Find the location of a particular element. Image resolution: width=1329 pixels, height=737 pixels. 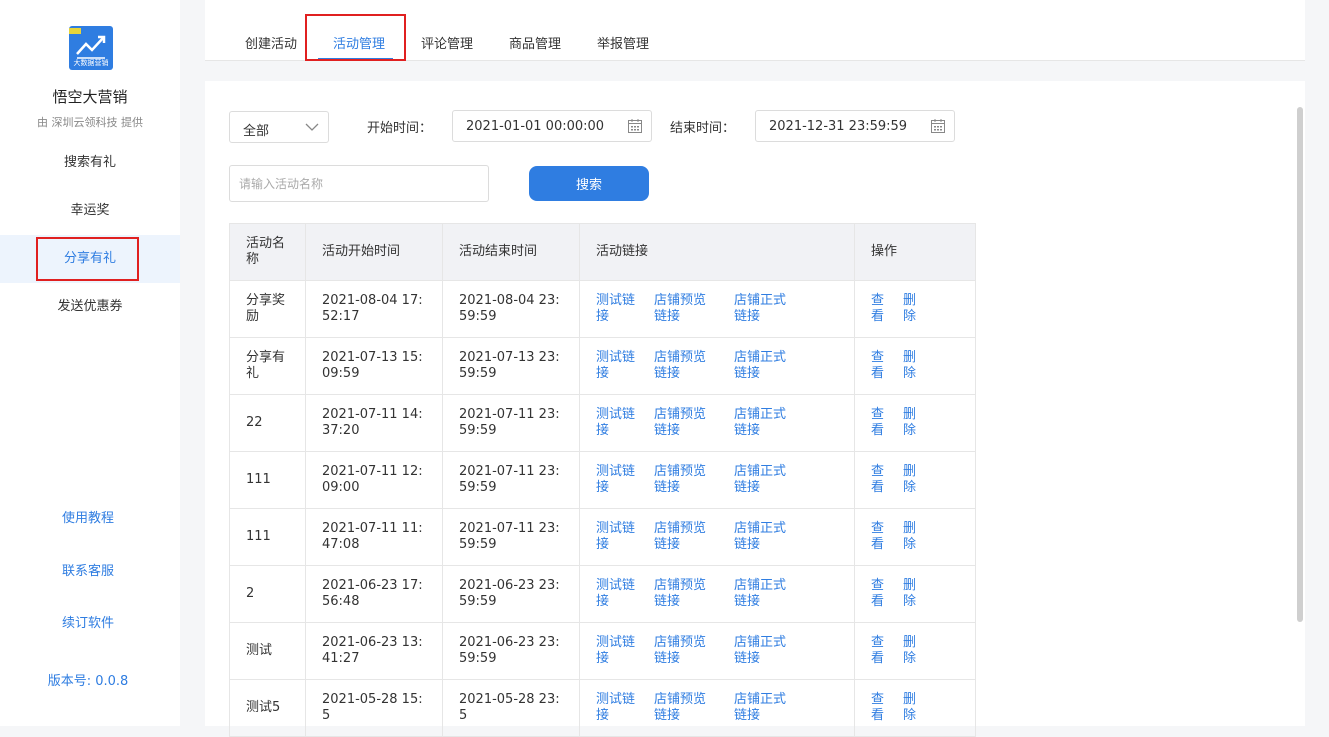

cell-end-time: 2021-05-28 23:5 is located at coordinates (511, 708).